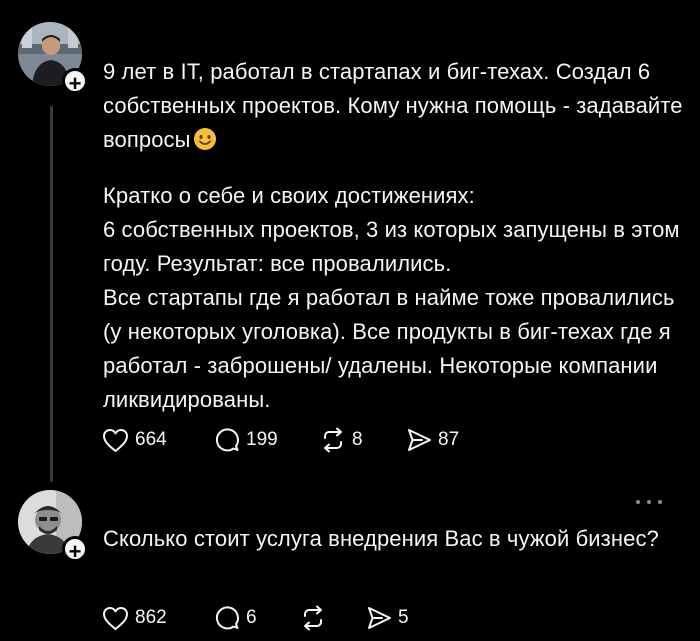 The image size is (700, 641). What do you see at coordinates (432, 440) in the screenshot?
I see `share-button: 87` at bounding box center [432, 440].